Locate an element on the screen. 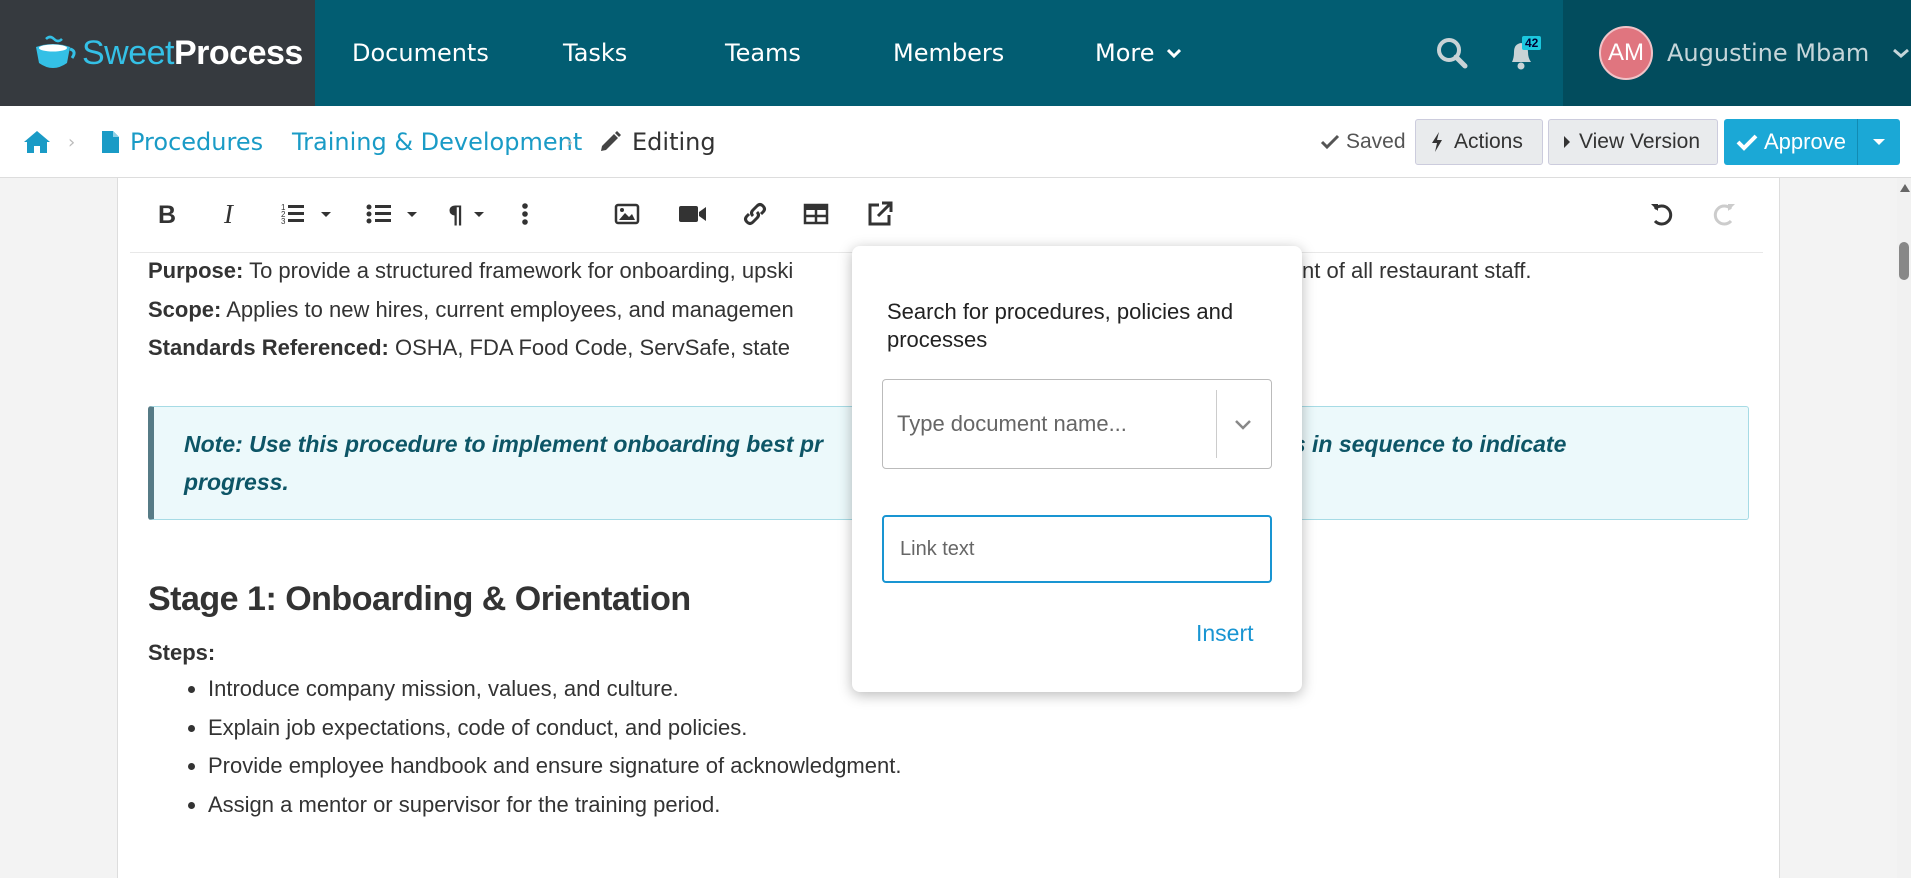  saved-status: Saved is located at coordinates (1363, 142).